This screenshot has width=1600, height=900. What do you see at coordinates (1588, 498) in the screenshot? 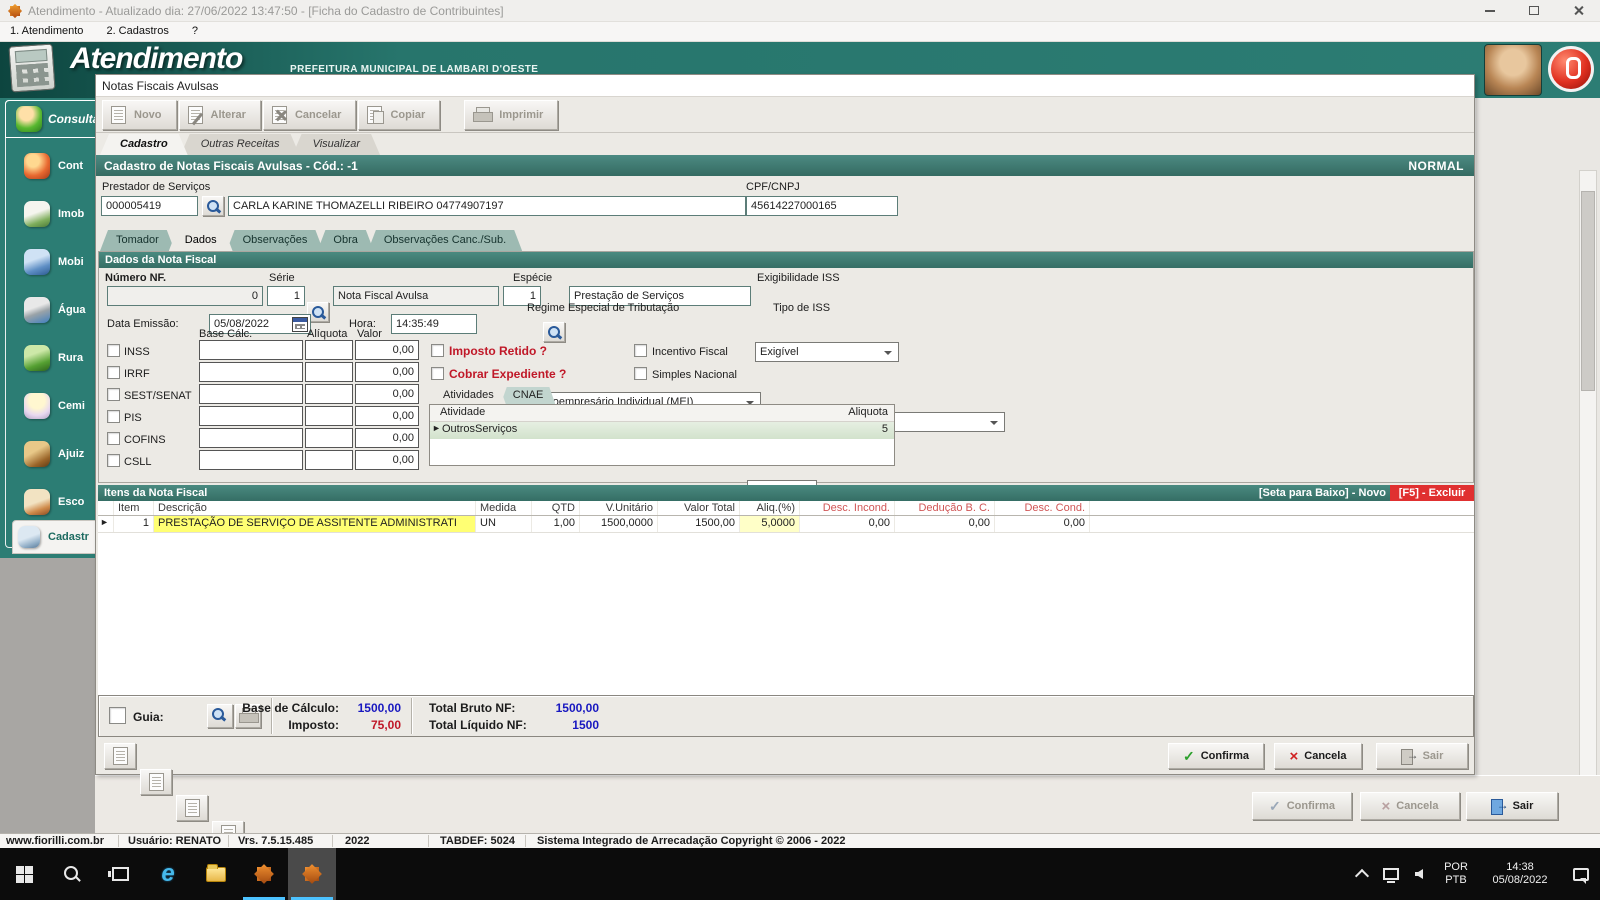
I see `vertical-scrollbar` at bounding box center [1588, 498].